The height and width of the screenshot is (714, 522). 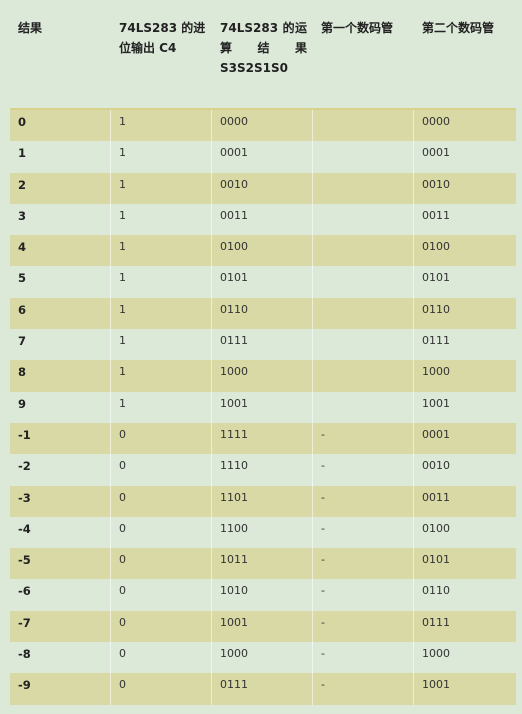 I want to click on result-cell: -1, so click(x=60, y=438).